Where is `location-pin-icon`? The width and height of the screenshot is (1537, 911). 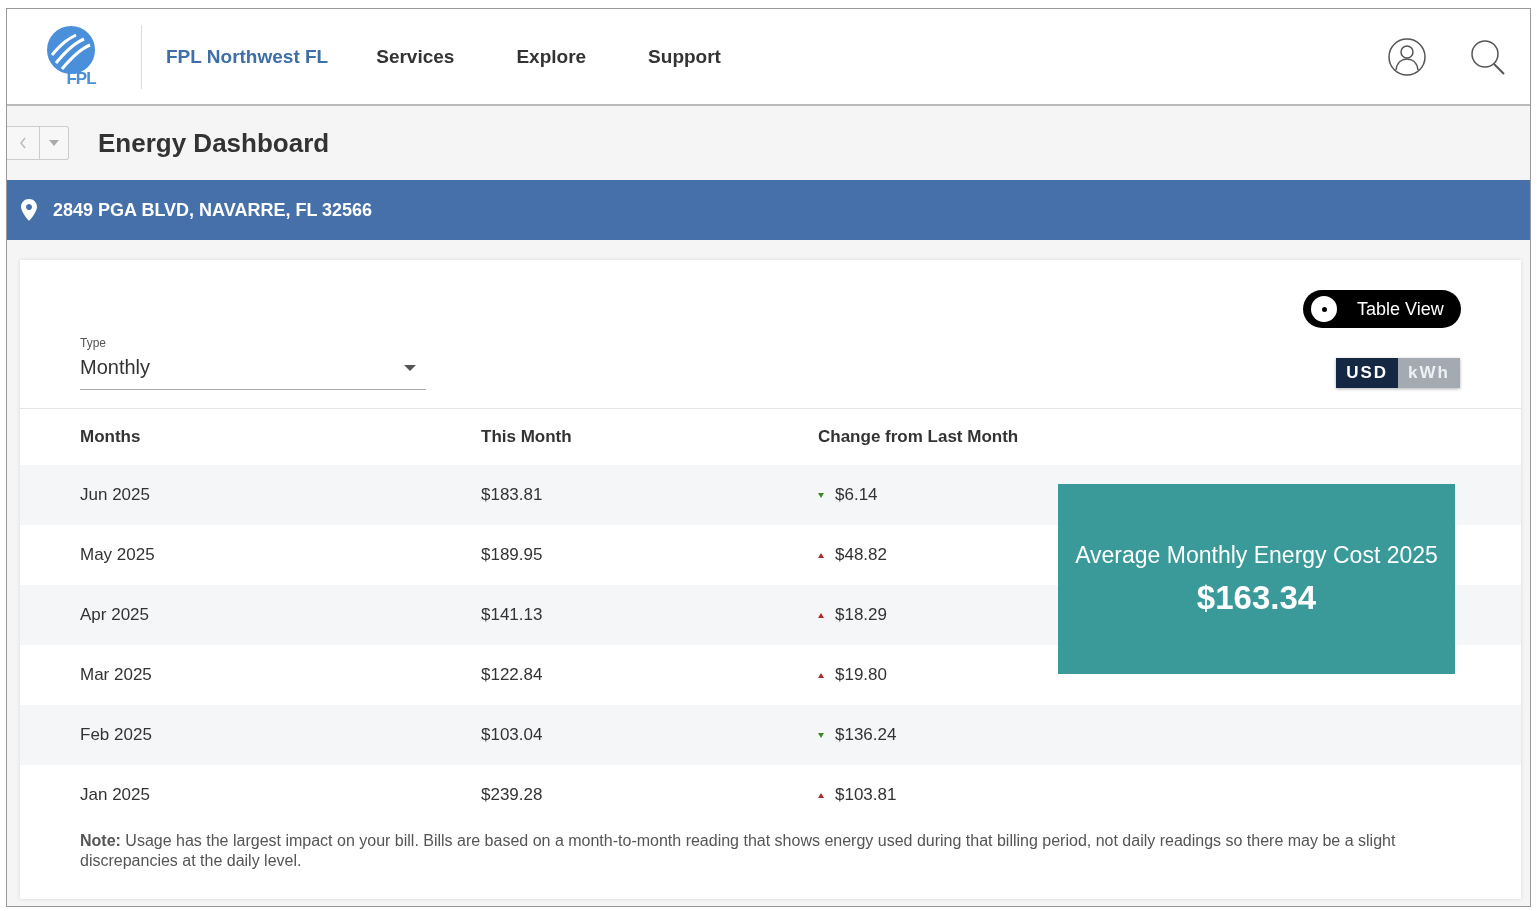
location-pin-icon is located at coordinates (29, 210).